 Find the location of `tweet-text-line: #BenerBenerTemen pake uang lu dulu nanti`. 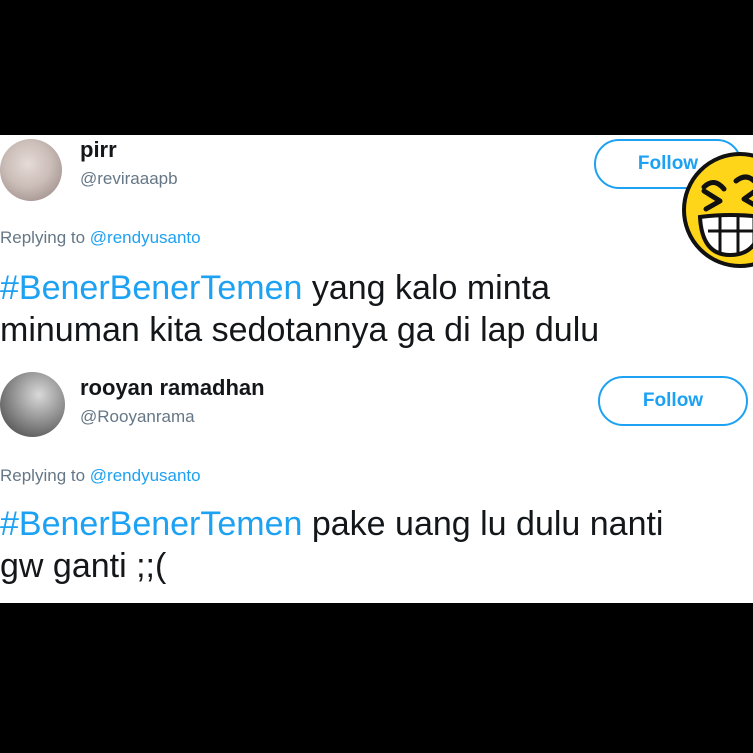

tweet-text-line: #BenerBenerTemen pake uang lu dulu nanti is located at coordinates (376, 524).